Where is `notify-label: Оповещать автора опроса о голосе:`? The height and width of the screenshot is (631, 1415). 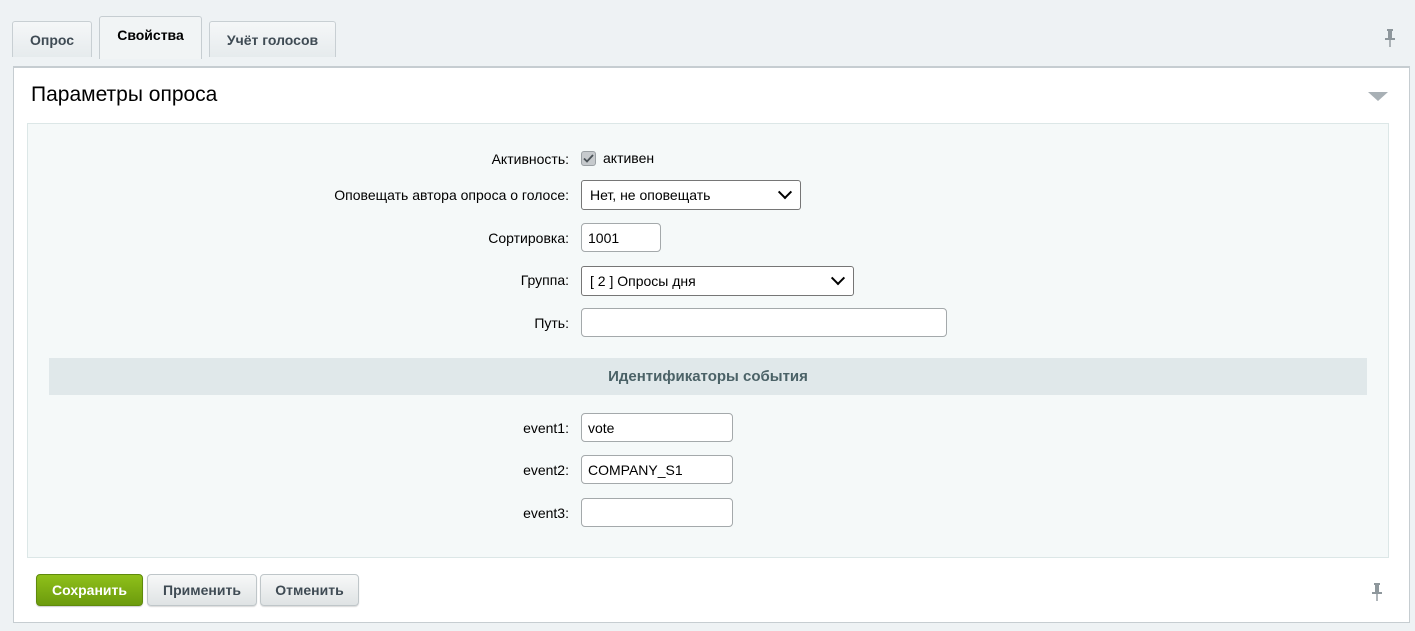 notify-label: Оповещать автора опроса о голосе: is located at coordinates (451, 195).